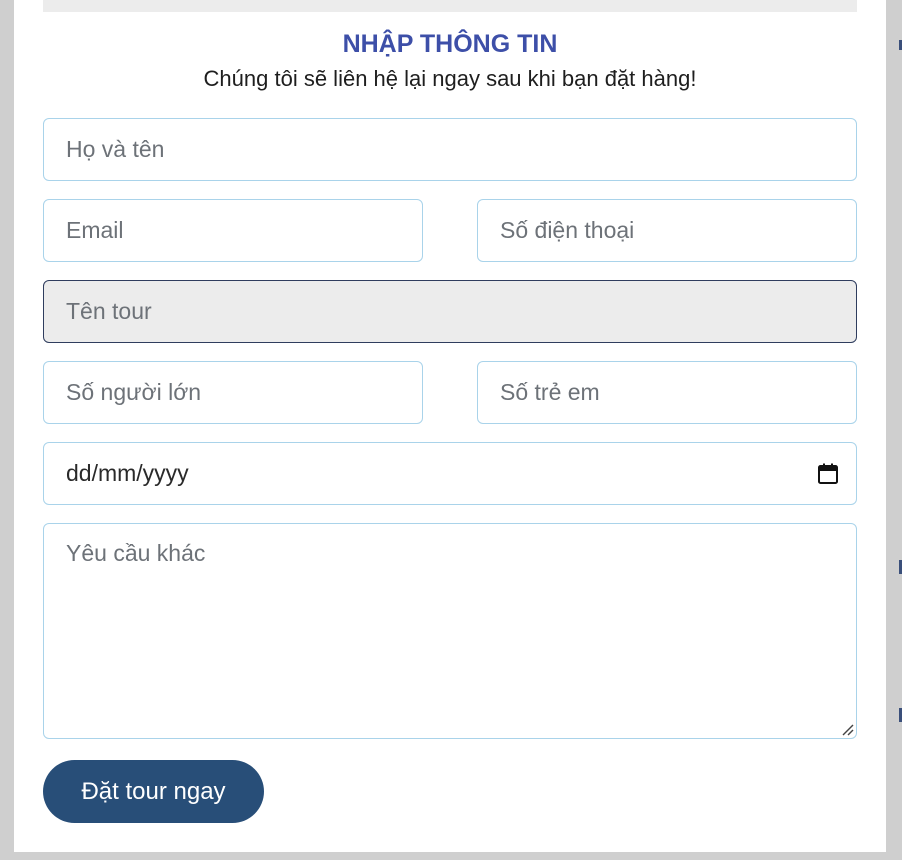 The image size is (902, 860). I want to click on email-placeholder: Email, so click(95, 230).